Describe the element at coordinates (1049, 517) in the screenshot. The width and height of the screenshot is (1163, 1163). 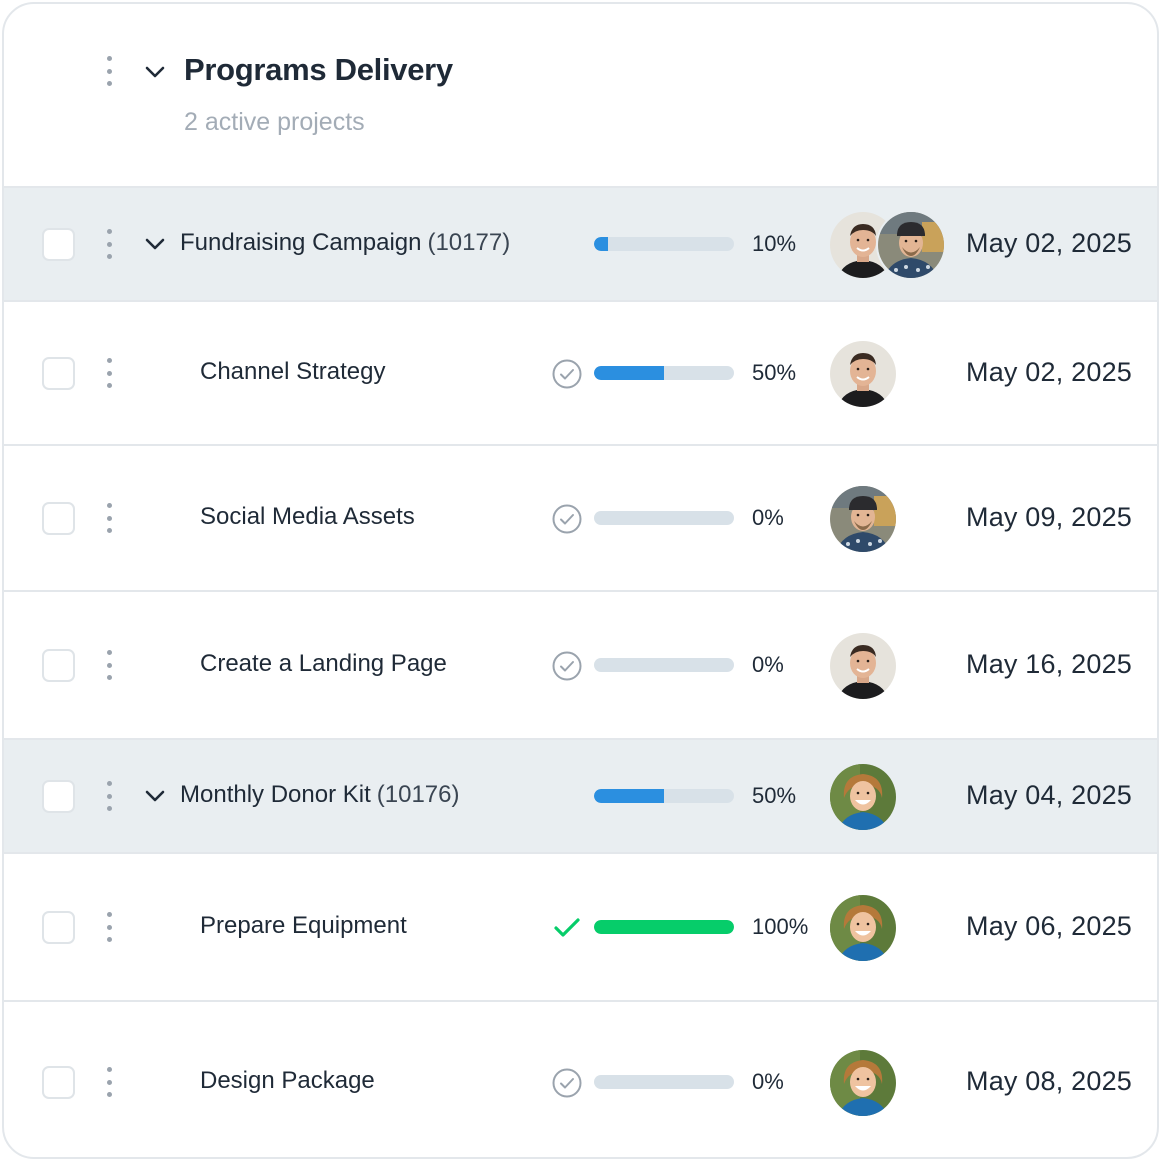
I see `due-date: May 09, 2025` at that location.